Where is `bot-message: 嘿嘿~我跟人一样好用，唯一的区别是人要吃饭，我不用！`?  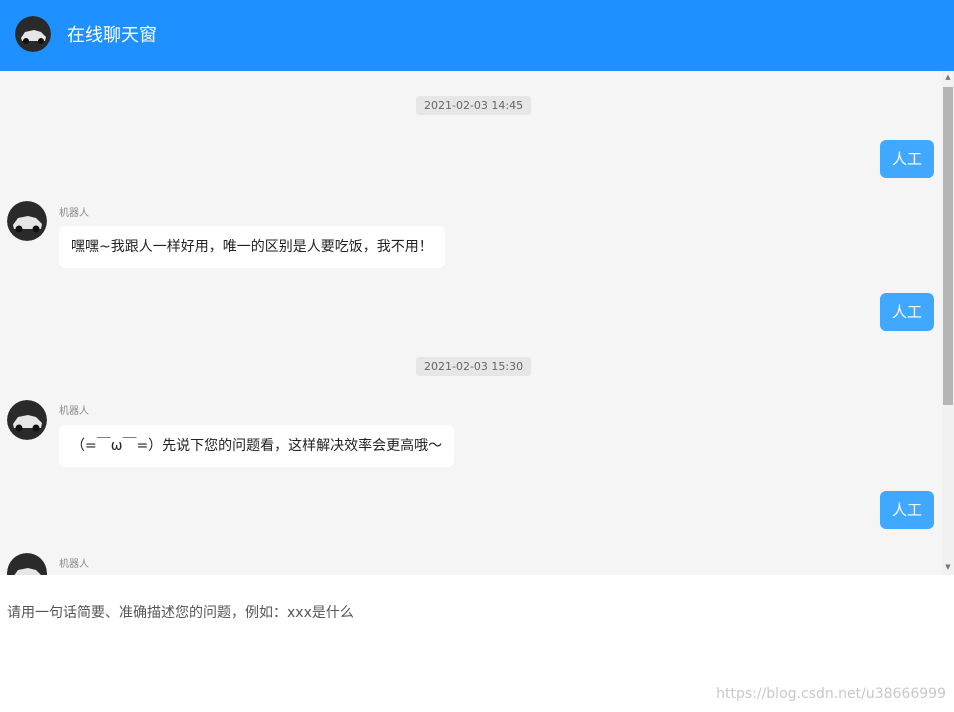
bot-message: 嘿嘿~我跟人一样好用，唯一的区别是人要吃饭，我不用！ is located at coordinates (252, 247).